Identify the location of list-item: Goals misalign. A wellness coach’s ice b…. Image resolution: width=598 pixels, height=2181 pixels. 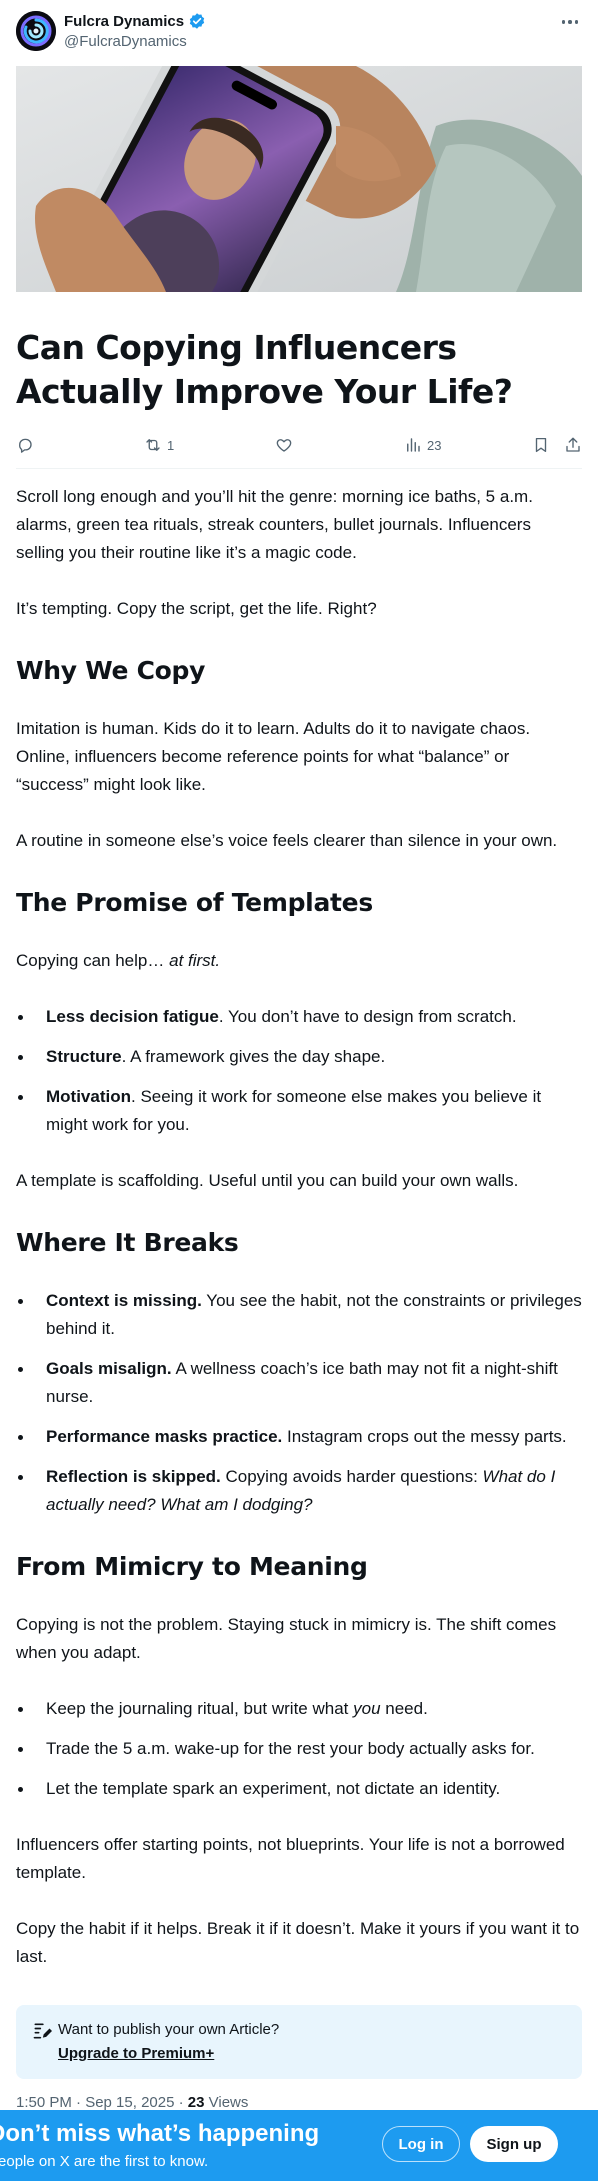
(299, 1383).